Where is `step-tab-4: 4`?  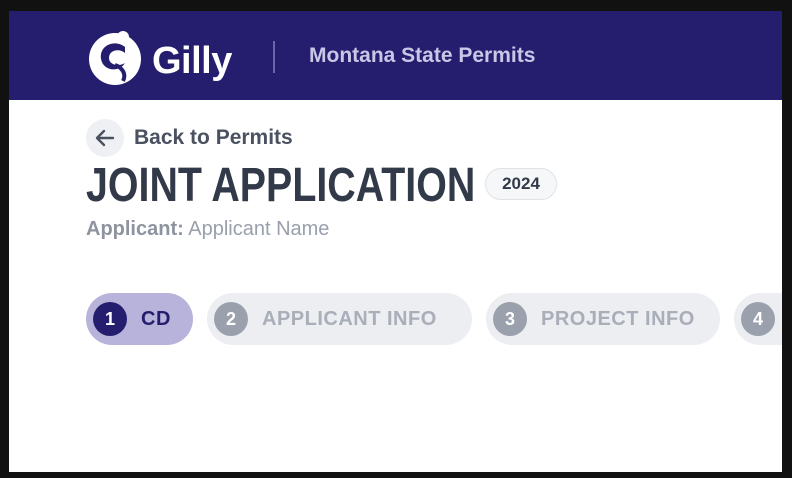
step-tab-4: 4 is located at coordinates (758, 319).